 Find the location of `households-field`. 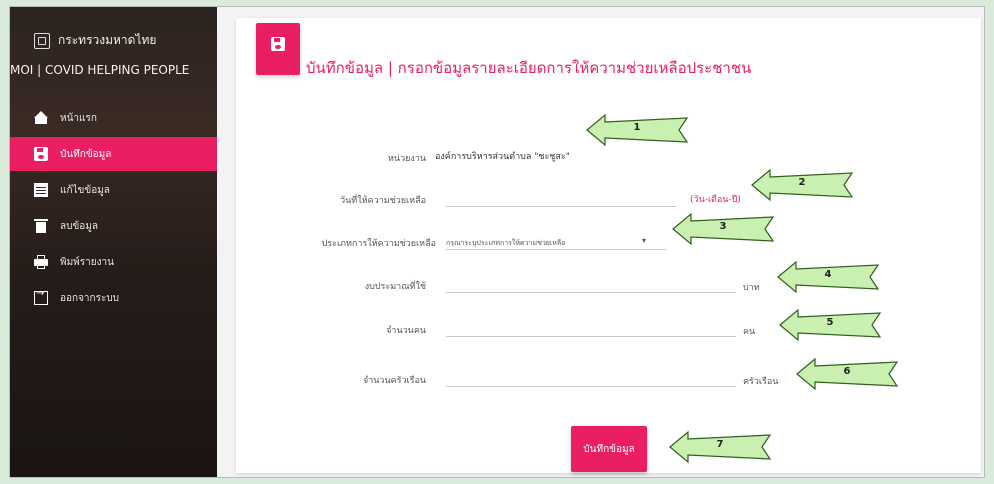

households-field is located at coordinates (591, 378).